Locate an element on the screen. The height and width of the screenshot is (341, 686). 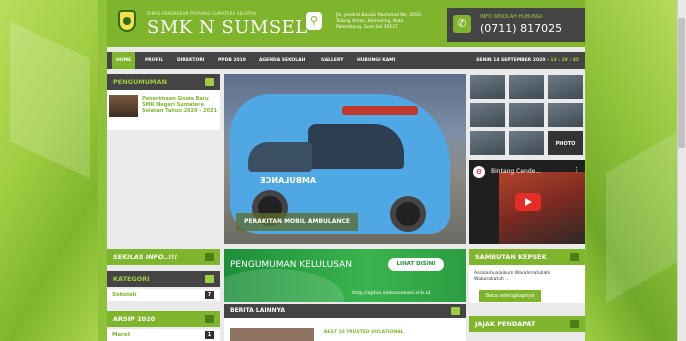
arsip-title: ARSIP 2020 is located at coordinates (134, 319).